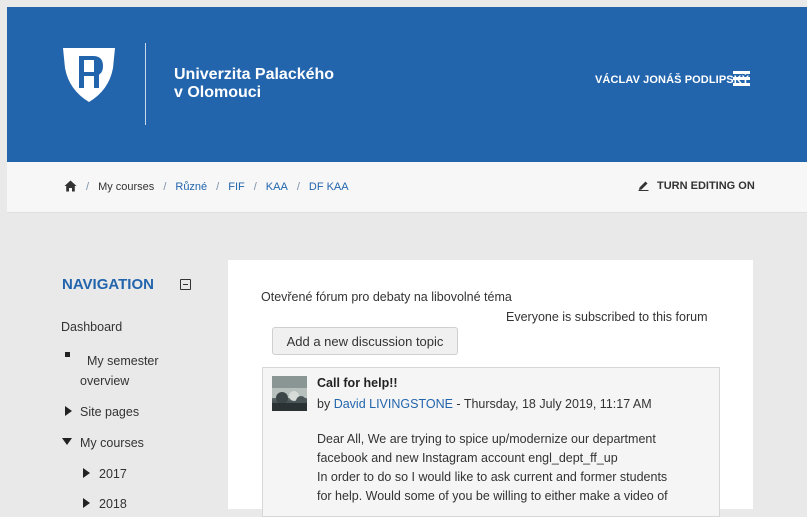  I want to click on author-avatar, so click(289, 393).